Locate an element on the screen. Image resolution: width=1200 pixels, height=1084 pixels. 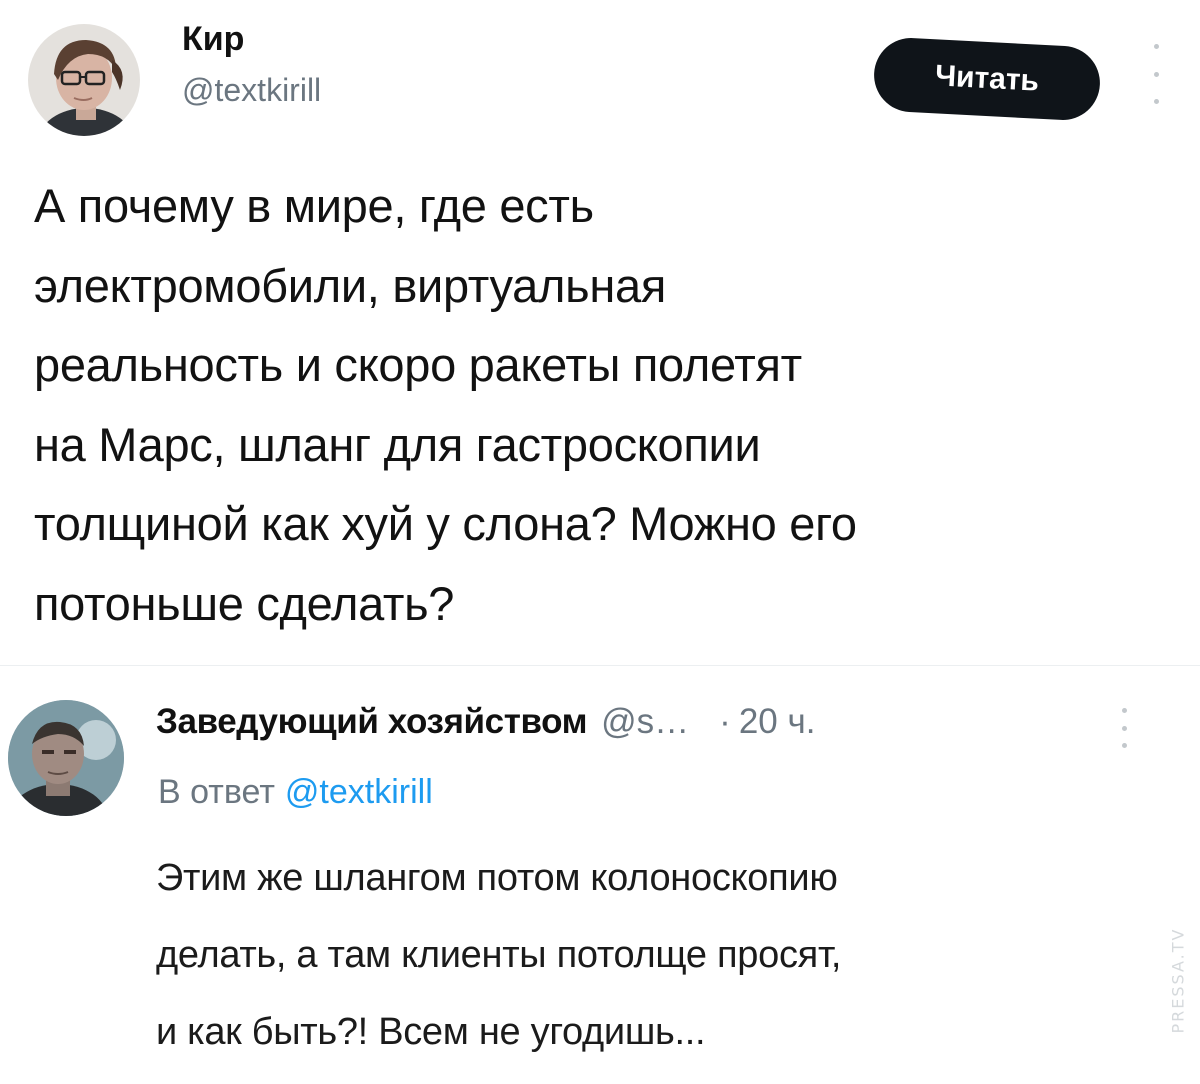
reply-text-line: делать, а там клиенты потолще просят, is located at coordinates (499, 955).